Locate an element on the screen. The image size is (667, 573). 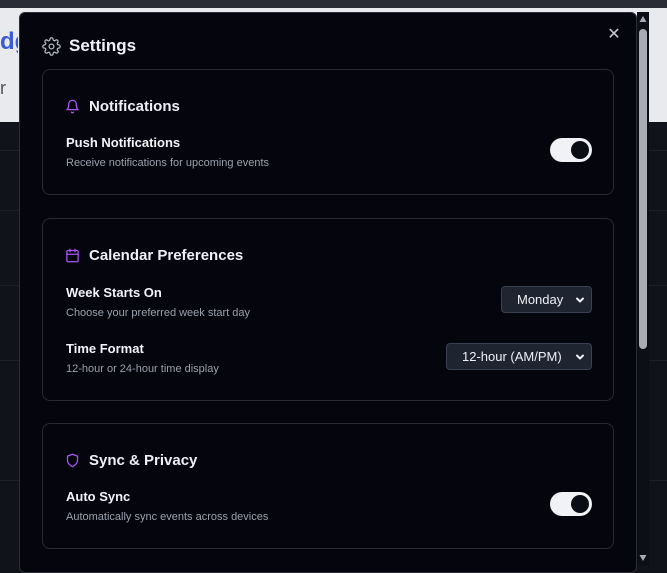
scroll-down-arrow-icon is located at coordinates (643, 558).